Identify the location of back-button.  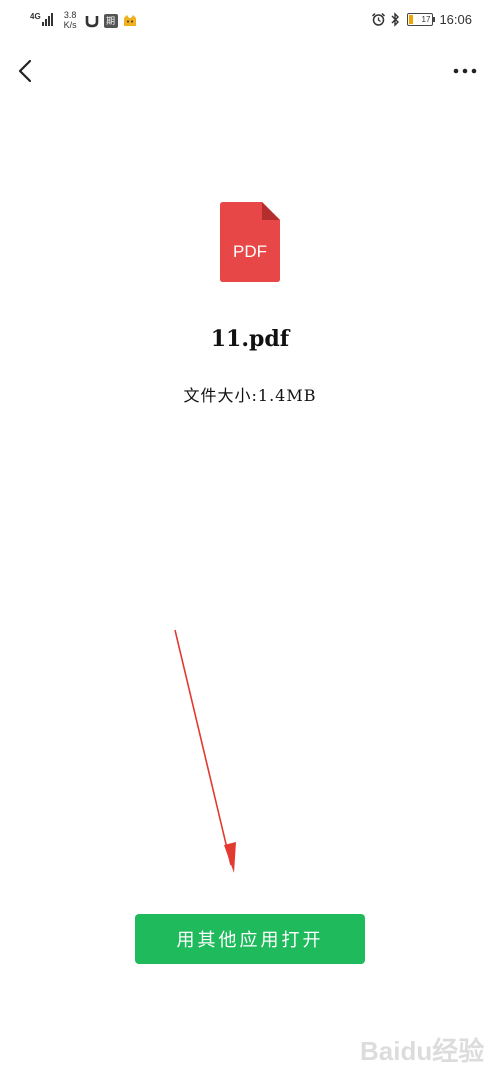
(25, 71).